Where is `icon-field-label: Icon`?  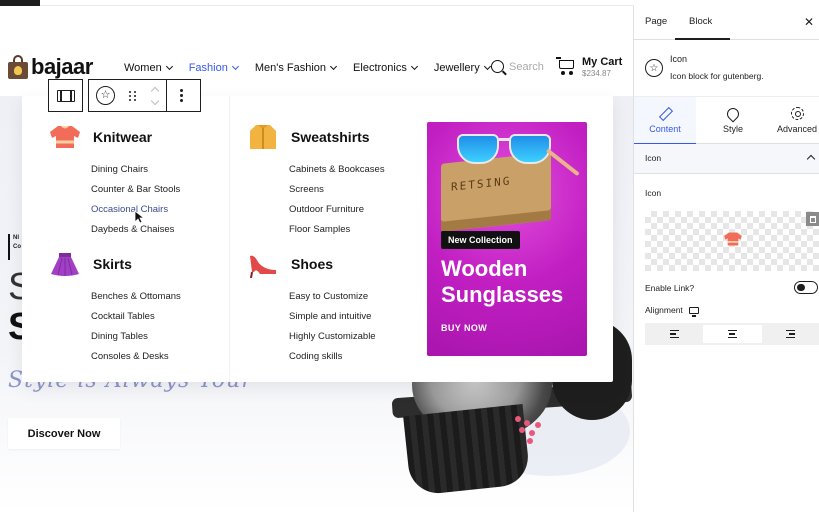
icon-field-label: Icon is located at coordinates (653, 193).